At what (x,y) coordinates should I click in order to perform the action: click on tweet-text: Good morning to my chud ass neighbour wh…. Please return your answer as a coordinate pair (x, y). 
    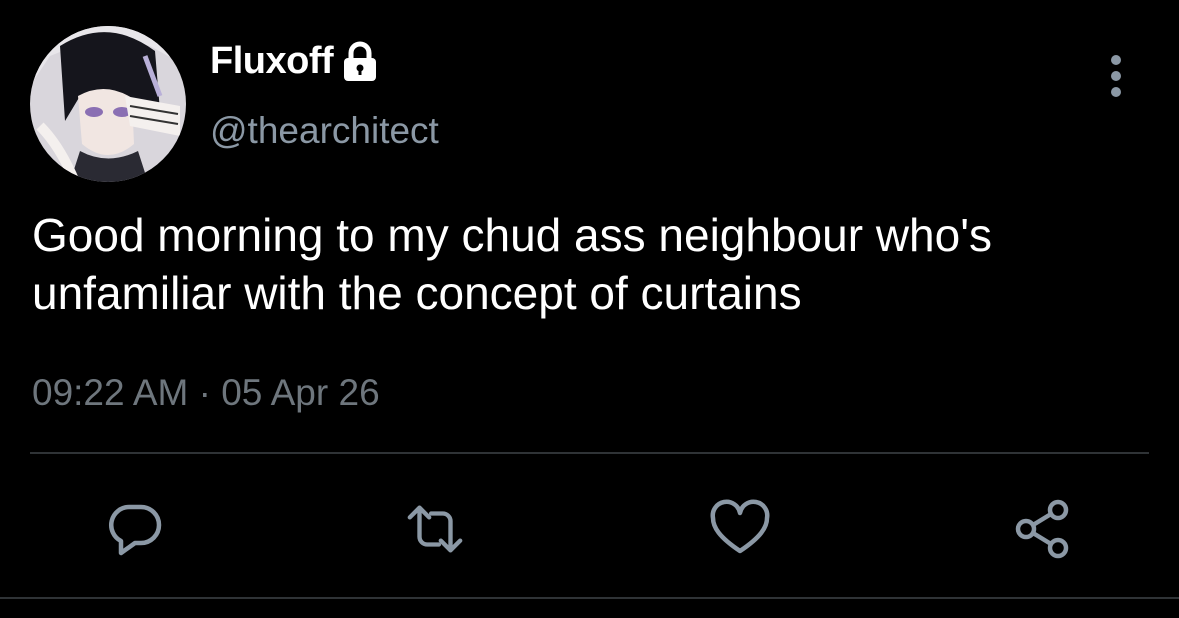
    Looking at the image, I should click on (512, 264).